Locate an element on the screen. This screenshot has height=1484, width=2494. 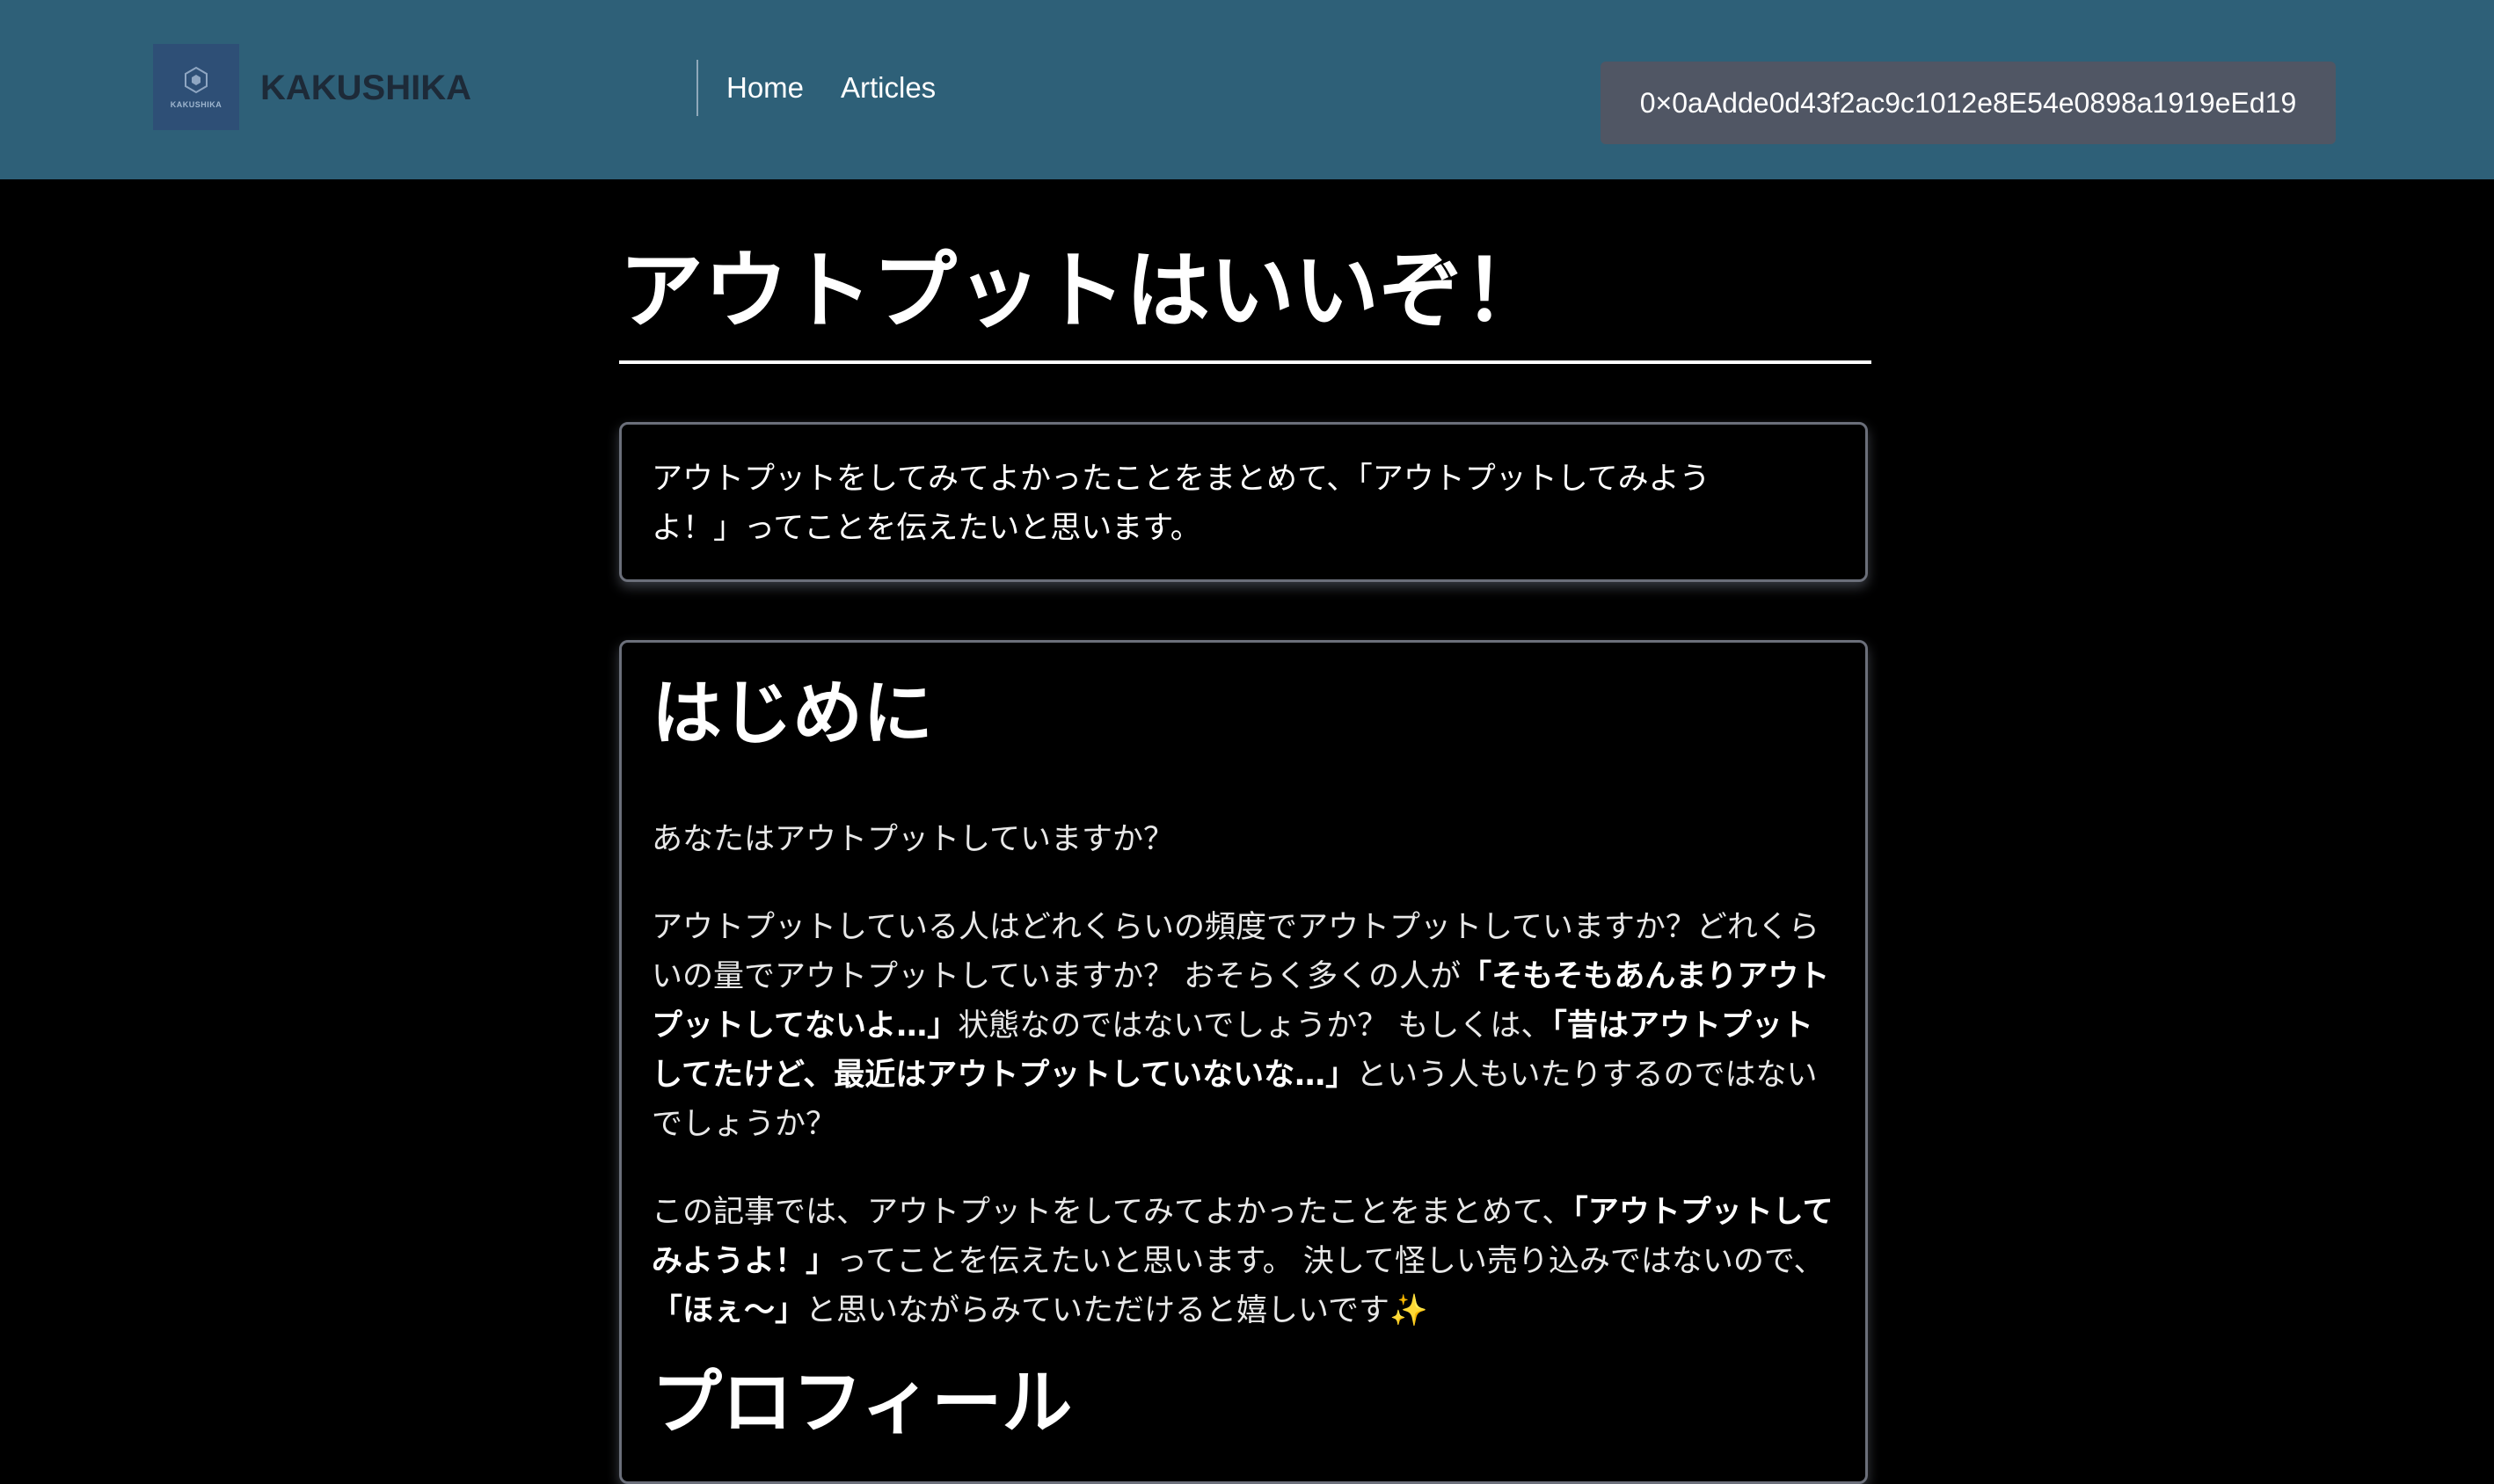
brand-logo: KAKUSHIKA is located at coordinates (196, 87).